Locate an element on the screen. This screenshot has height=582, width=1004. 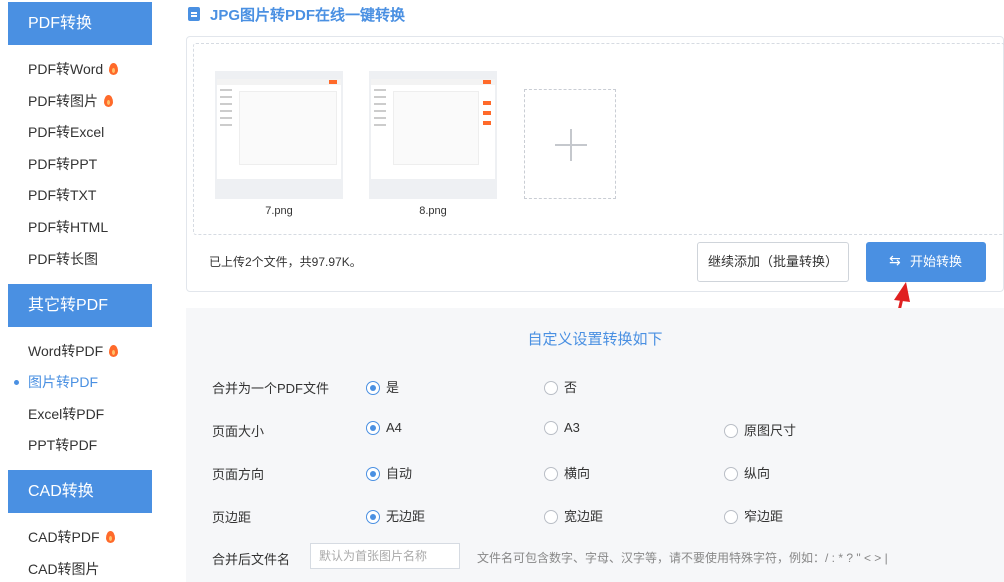
sidebar-item-cad-to-image: CAD转图片 is located at coordinates (64, 569).